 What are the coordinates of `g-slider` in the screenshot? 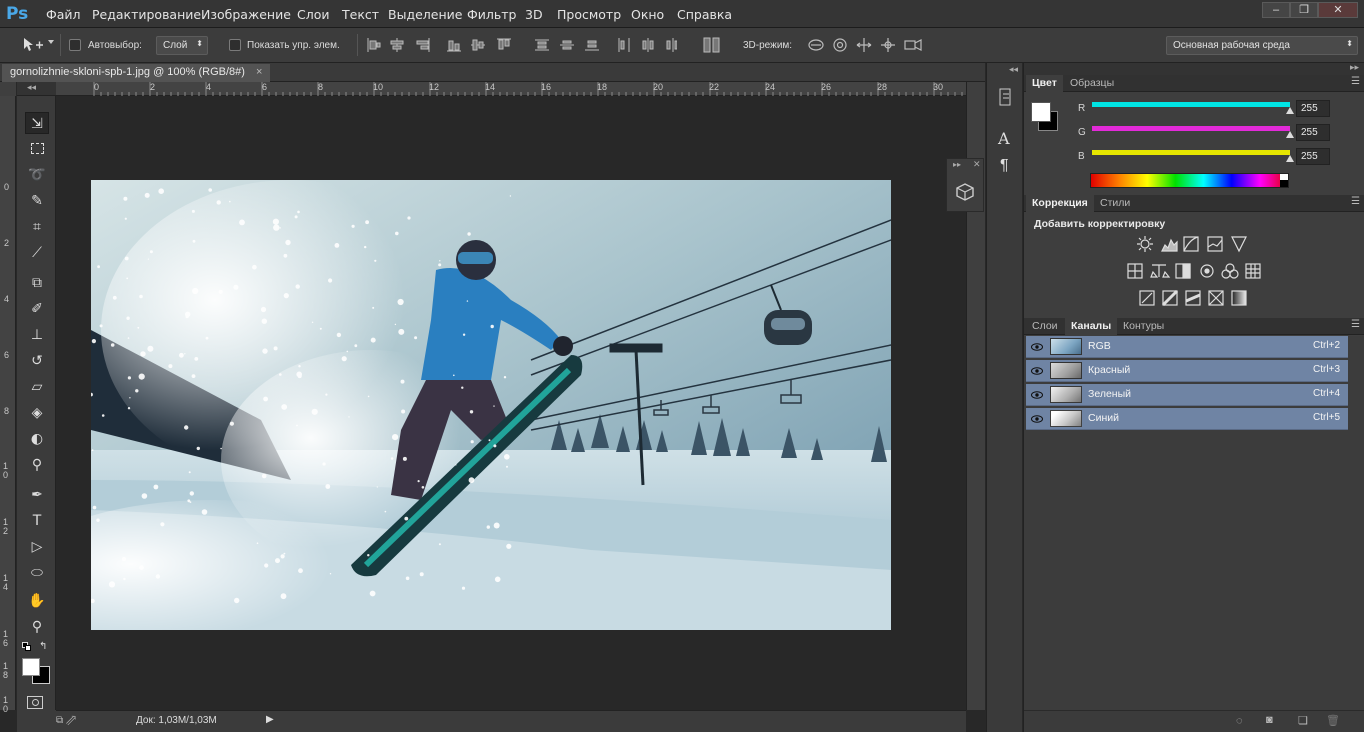 It's located at (1191, 128).